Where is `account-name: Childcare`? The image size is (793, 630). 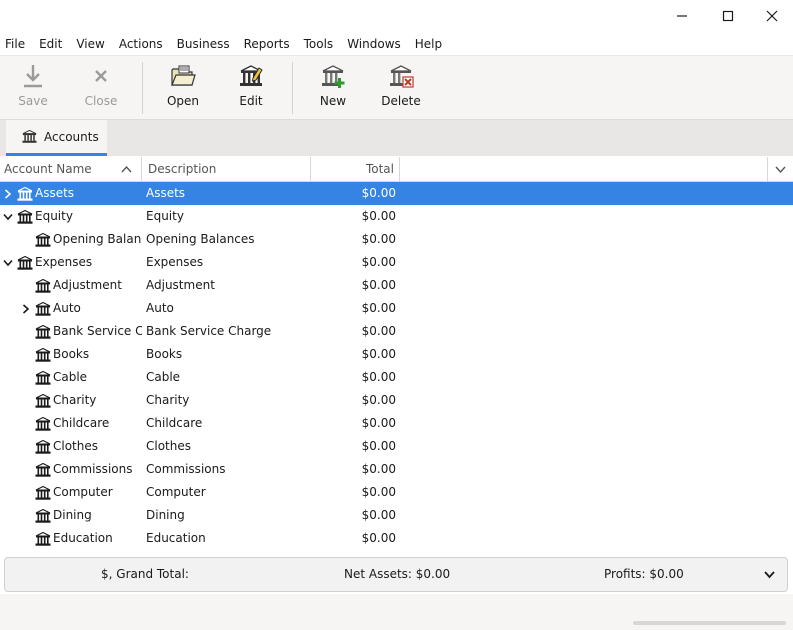
account-name: Childcare is located at coordinates (81, 423).